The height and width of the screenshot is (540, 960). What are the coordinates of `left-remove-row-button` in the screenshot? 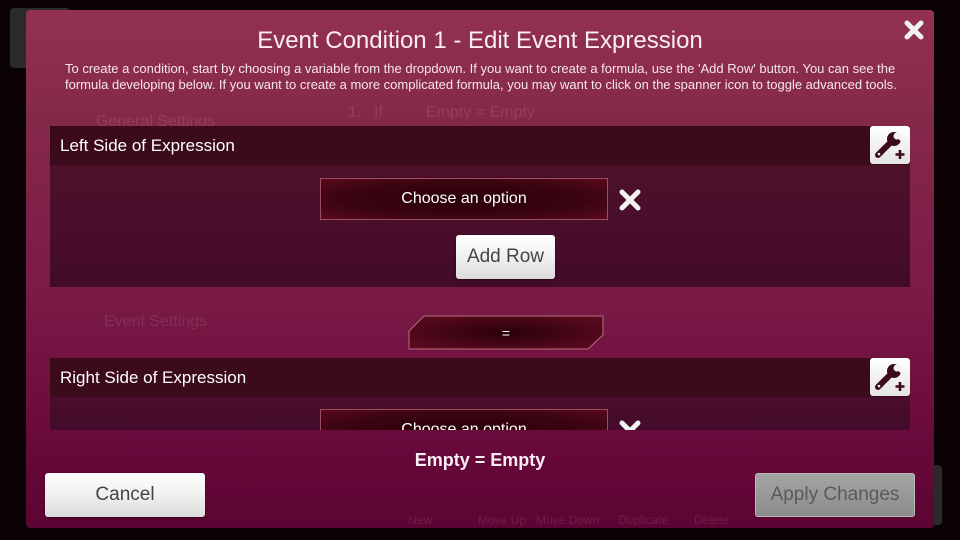 It's located at (630, 200).